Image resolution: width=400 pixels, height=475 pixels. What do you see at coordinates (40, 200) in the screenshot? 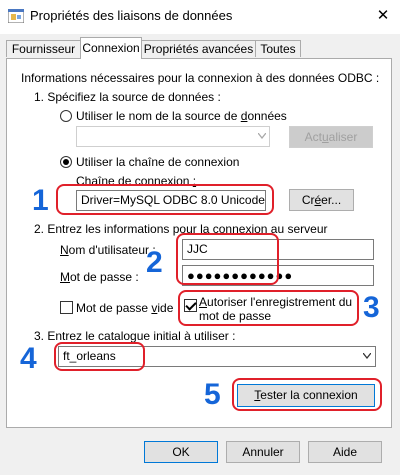
I see `annotation-1: 1` at bounding box center [40, 200].